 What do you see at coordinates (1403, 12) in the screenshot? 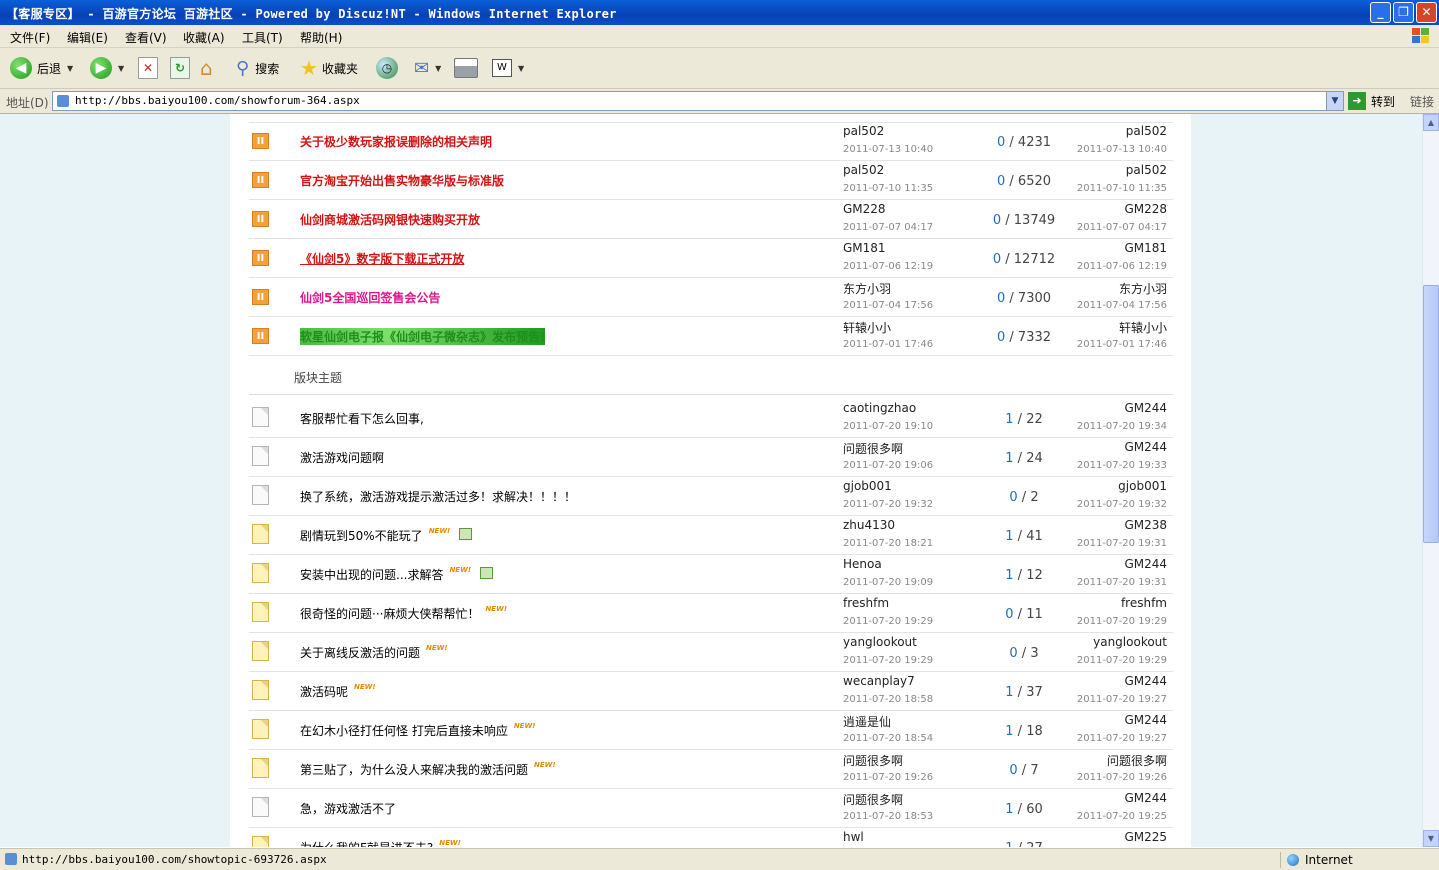
I see `maximize-button: ❐` at bounding box center [1403, 12].